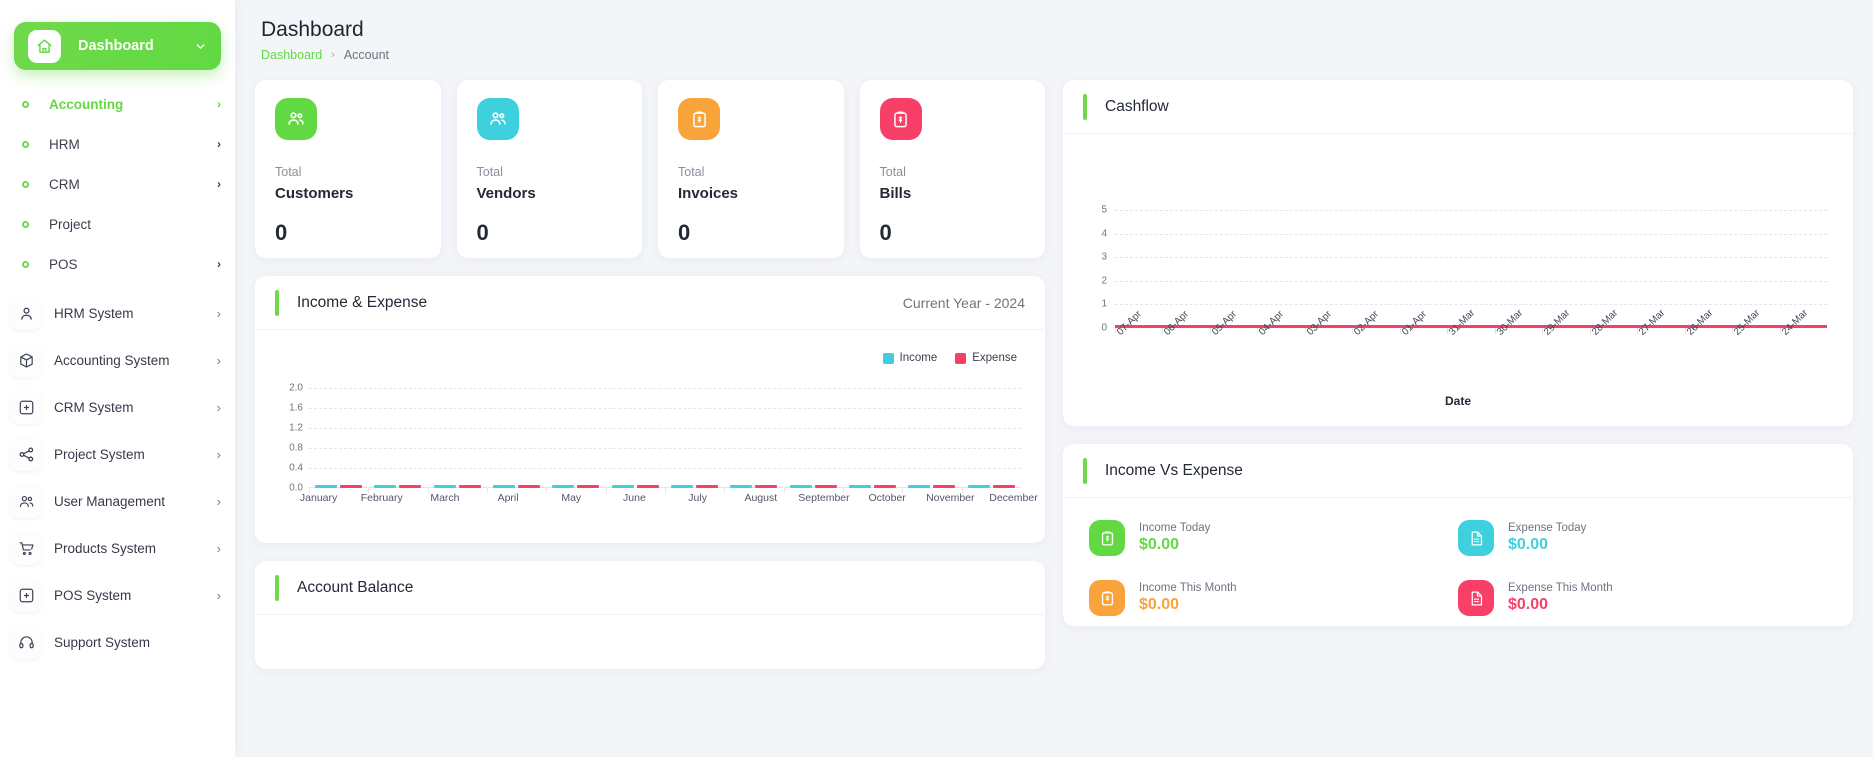 This screenshot has width=1873, height=757. Describe the element at coordinates (26, 454) in the screenshot. I see `share-nodes-icon` at that location.